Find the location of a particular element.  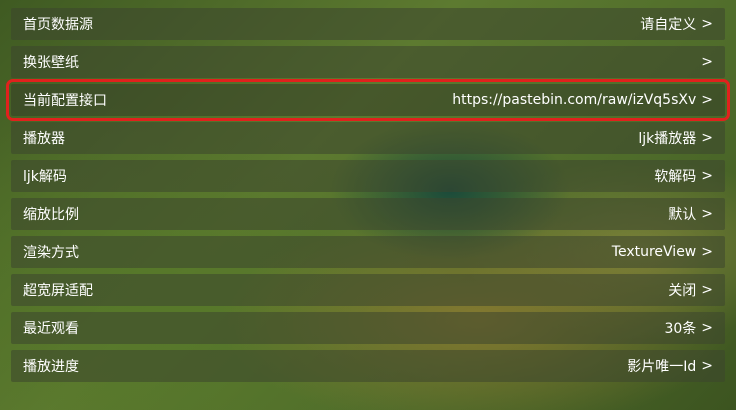

setting-value: 默认 is located at coordinates (682, 215).